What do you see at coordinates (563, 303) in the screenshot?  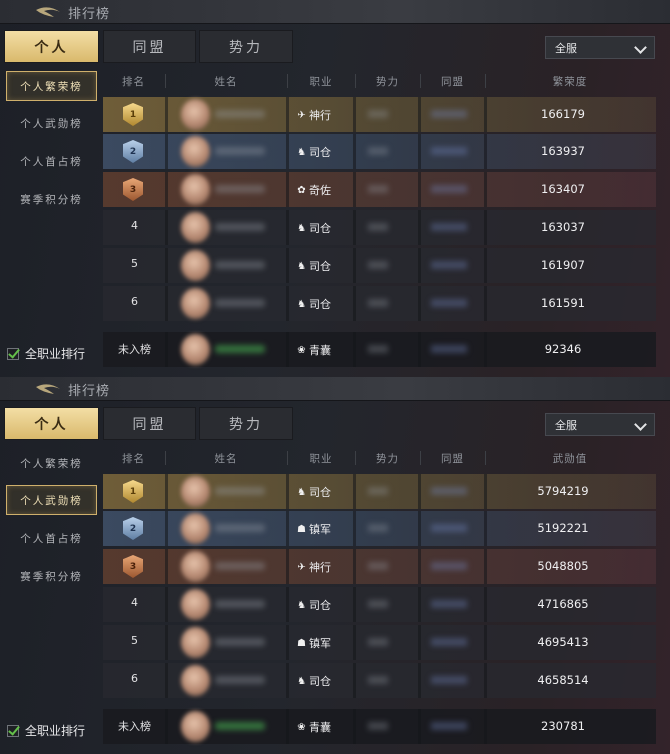 I see `score-value: 161591` at bounding box center [563, 303].